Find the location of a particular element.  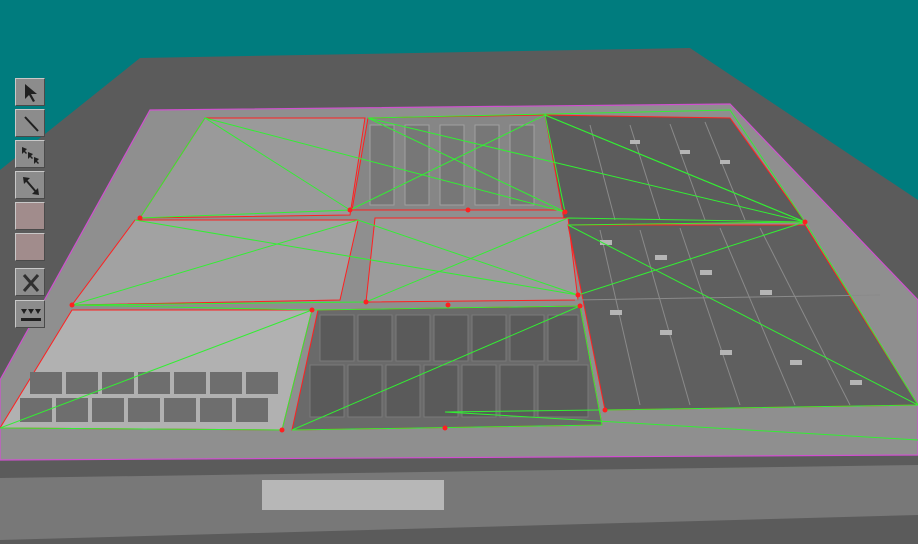

delete-tool-button is located at coordinates (30, 282).